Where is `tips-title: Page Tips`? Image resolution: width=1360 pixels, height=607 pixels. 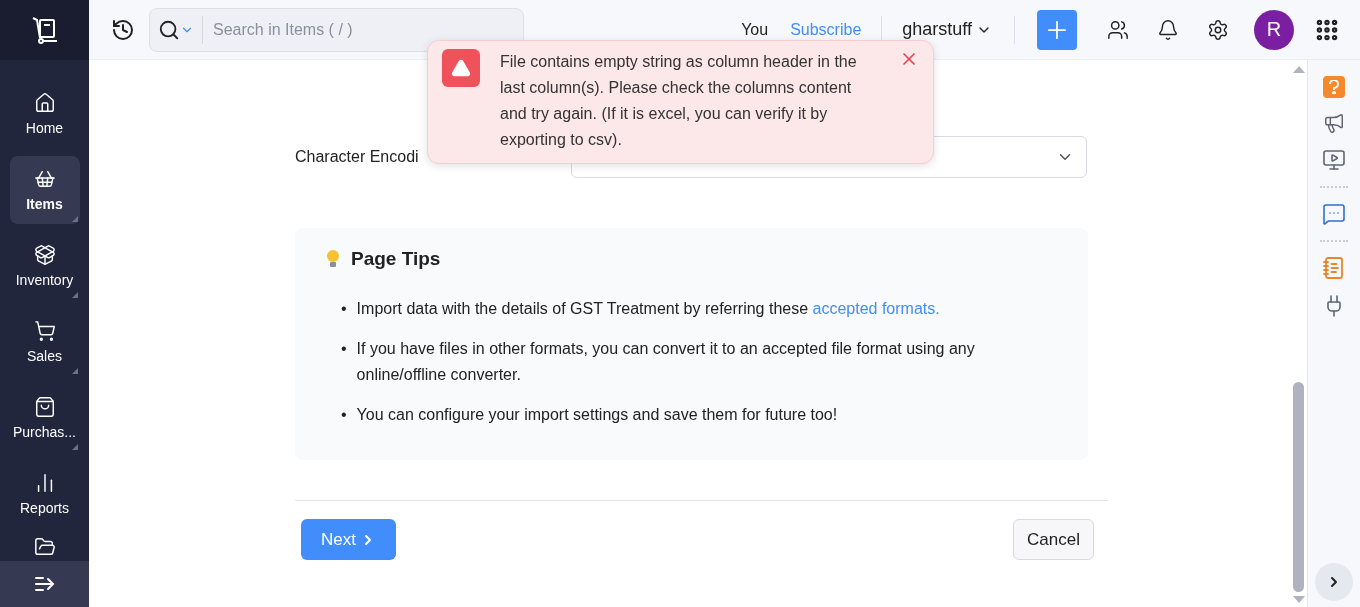
tips-title: Page Tips is located at coordinates (396, 259).